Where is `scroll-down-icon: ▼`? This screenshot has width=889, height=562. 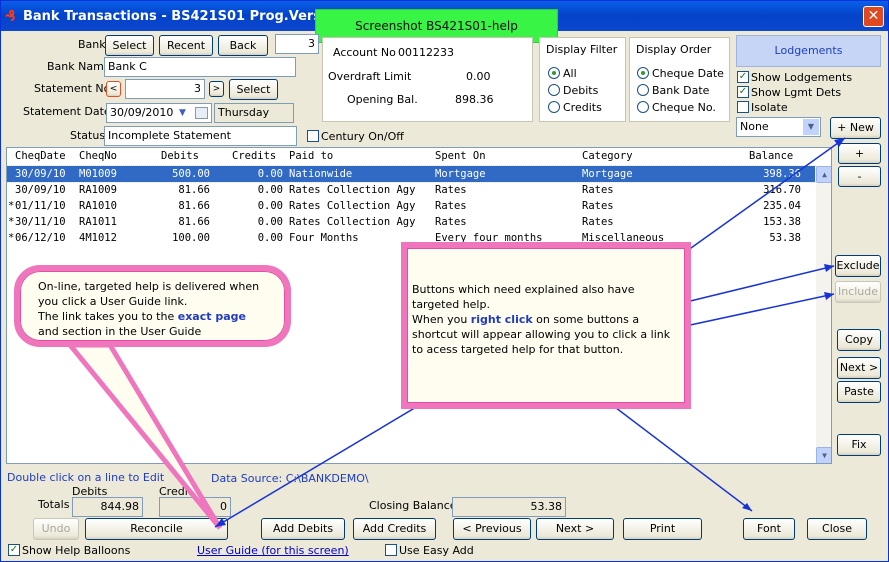
scroll-down-icon: ▼ is located at coordinates (823, 455).